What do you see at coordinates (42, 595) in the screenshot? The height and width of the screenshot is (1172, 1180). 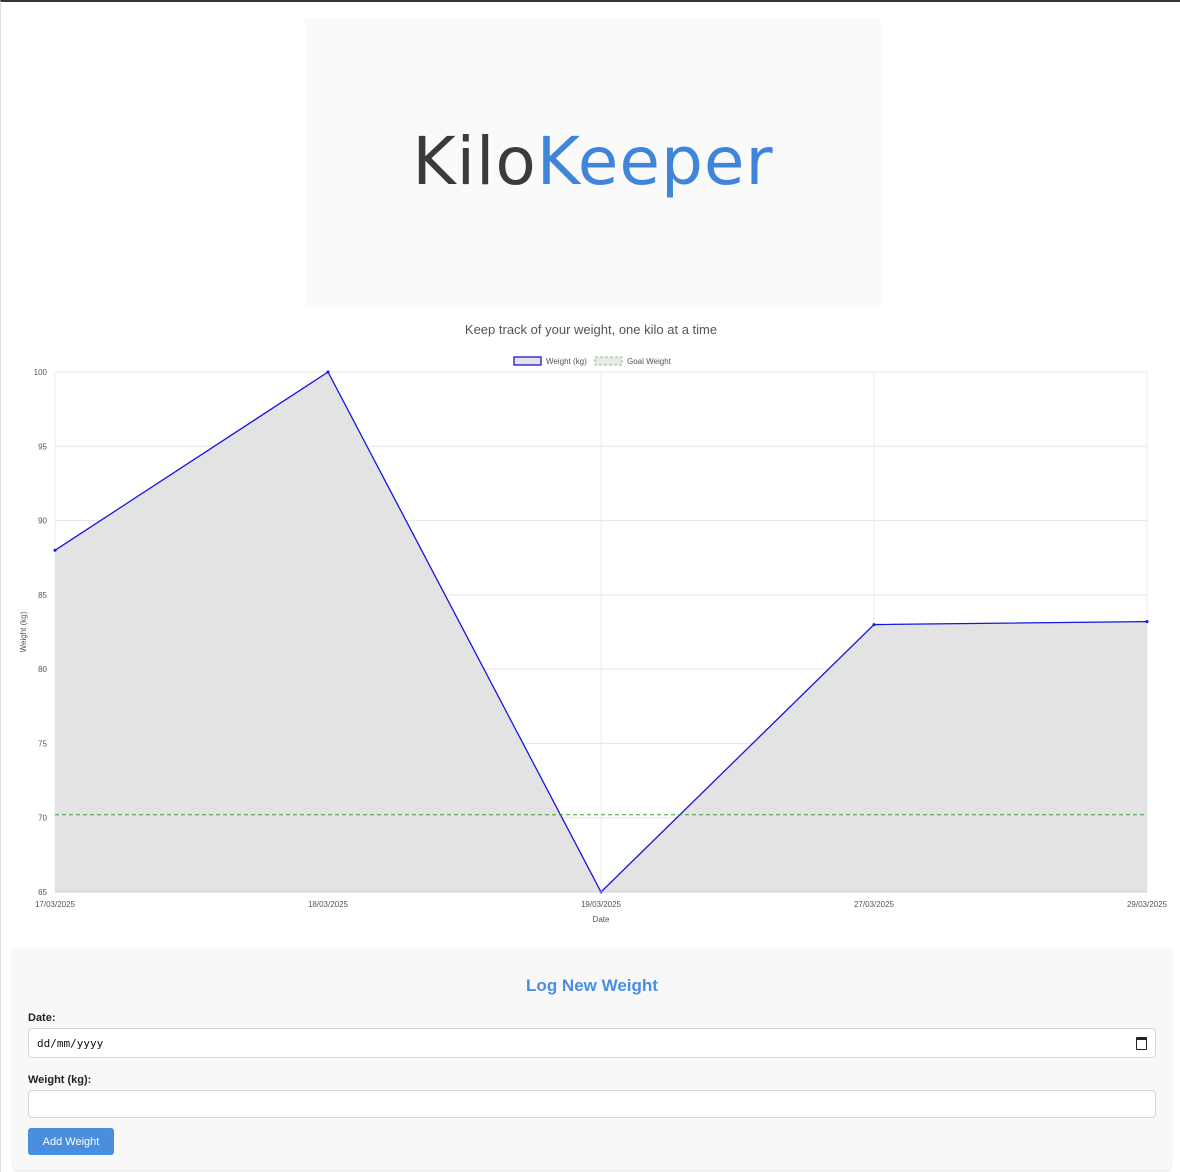 I see `y-tick-label: 85` at bounding box center [42, 595].